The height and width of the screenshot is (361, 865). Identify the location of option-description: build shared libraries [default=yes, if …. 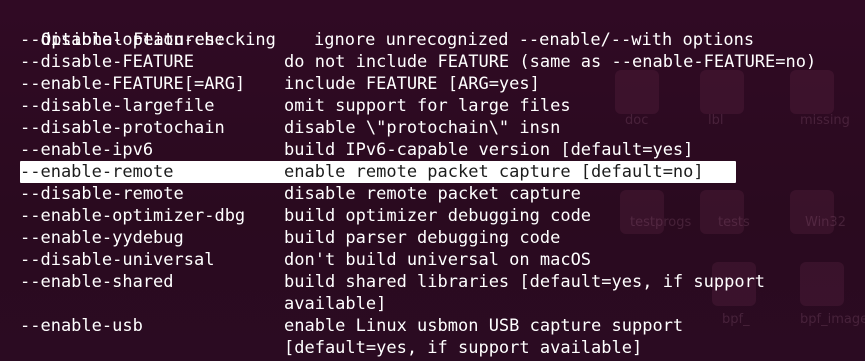
(525, 282).